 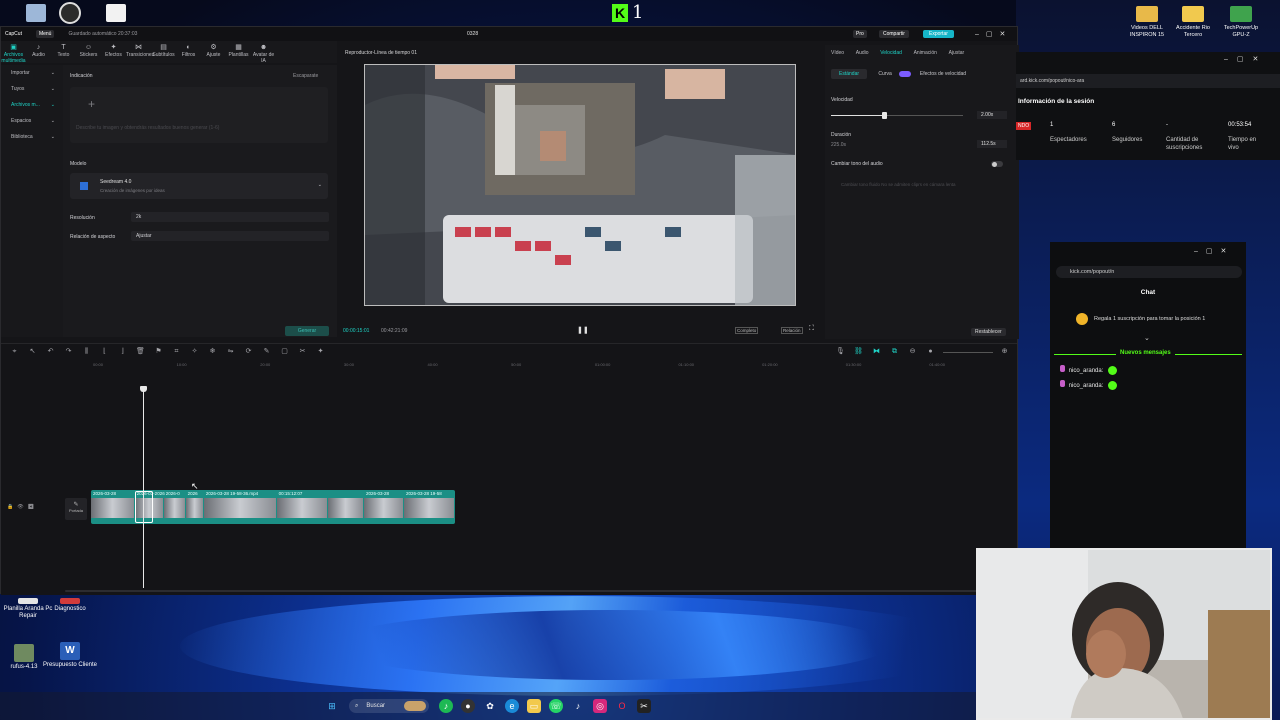 I want to click on tab-video: Vídeo, so click(x=837, y=53).